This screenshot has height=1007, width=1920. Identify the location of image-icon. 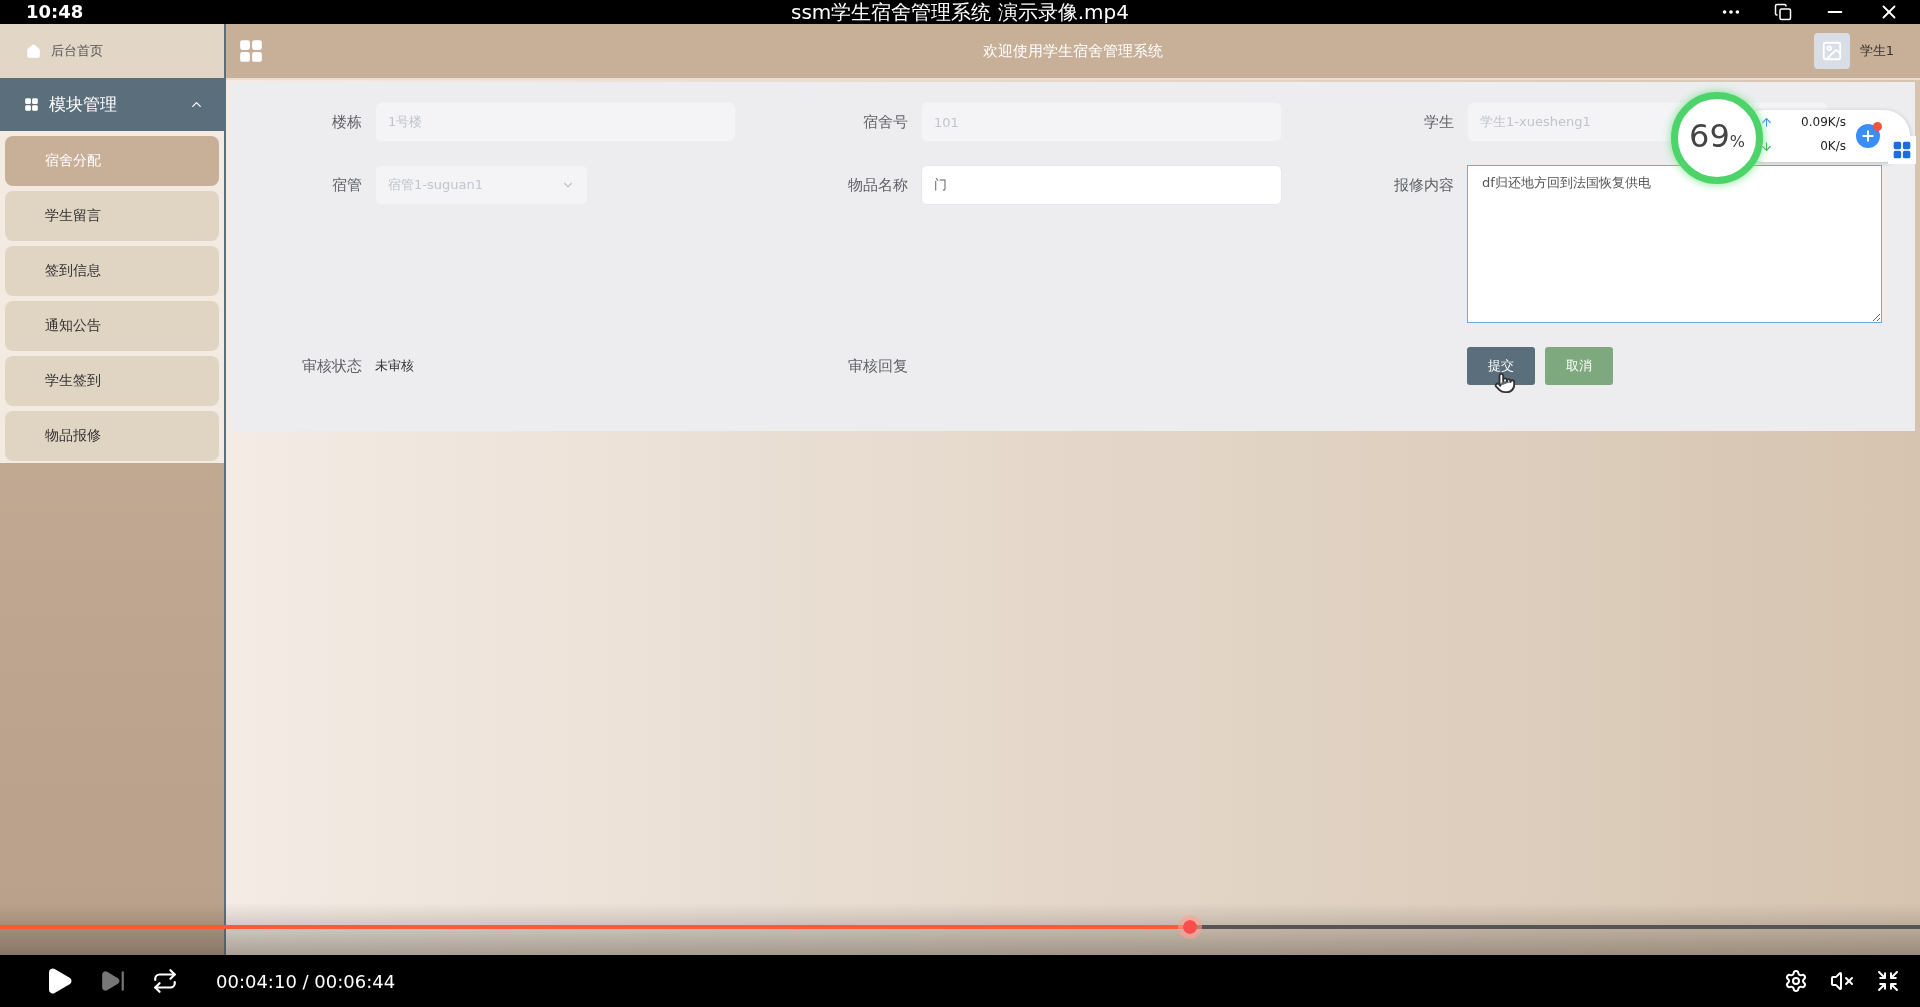
(1831, 51).